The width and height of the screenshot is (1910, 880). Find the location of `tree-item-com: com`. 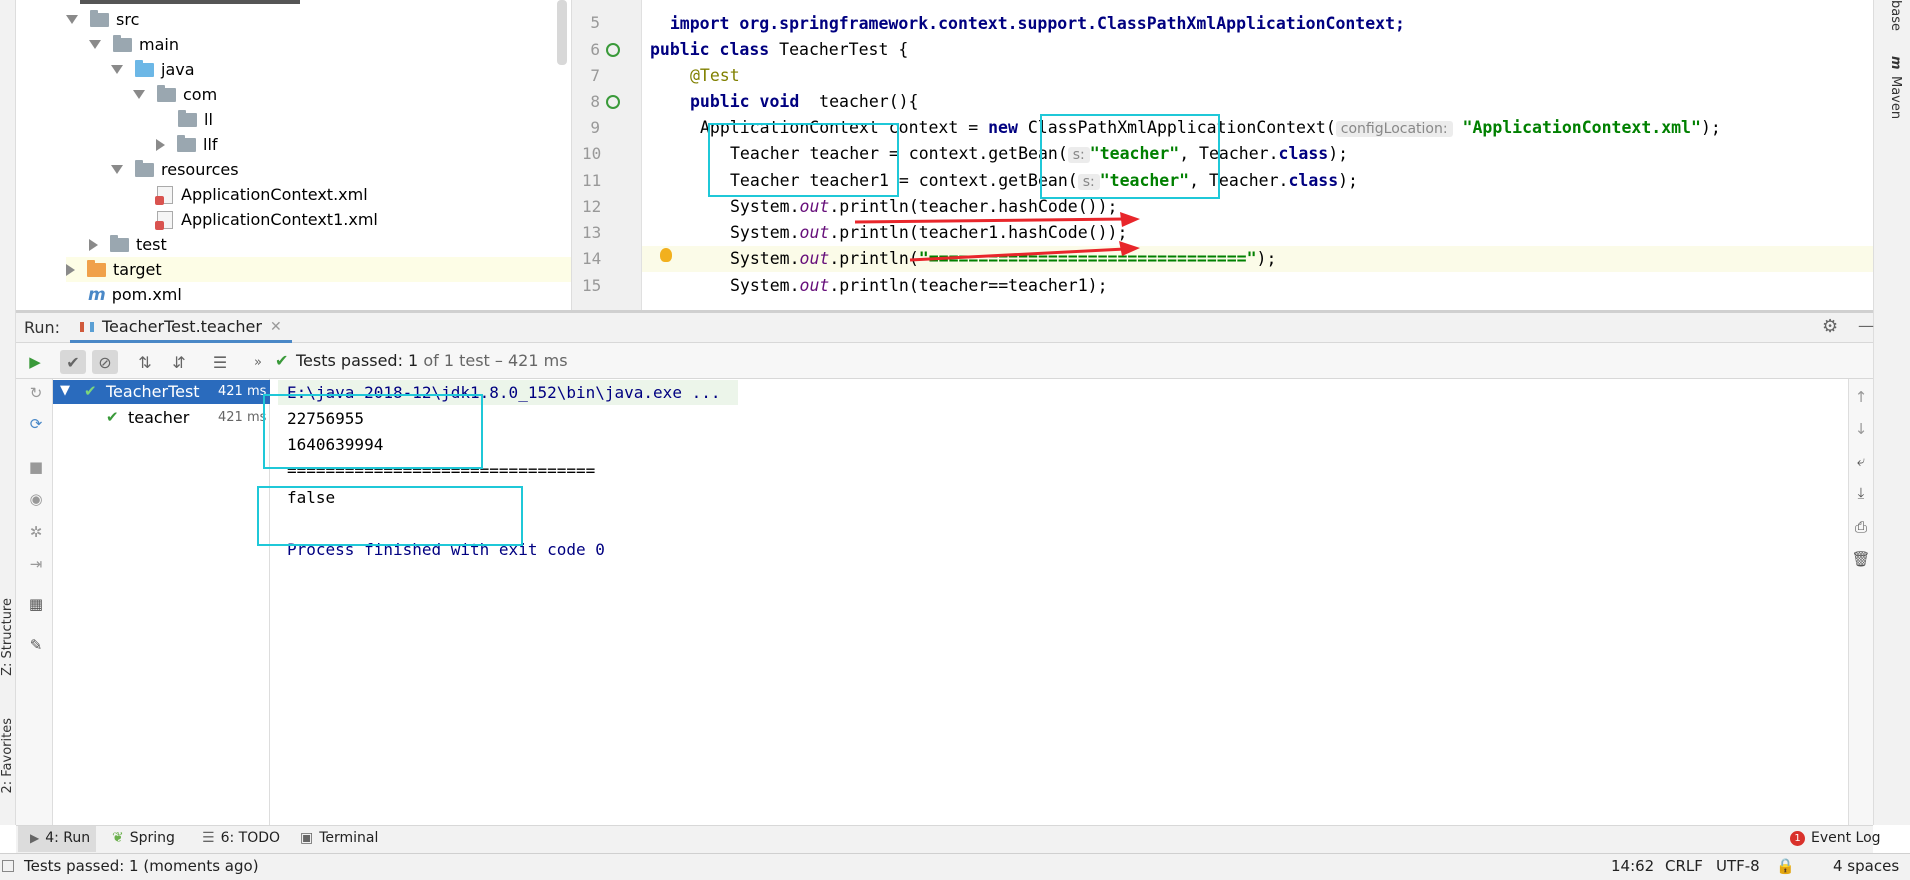

tree-item-com: com is located at coordinates (175, 94).